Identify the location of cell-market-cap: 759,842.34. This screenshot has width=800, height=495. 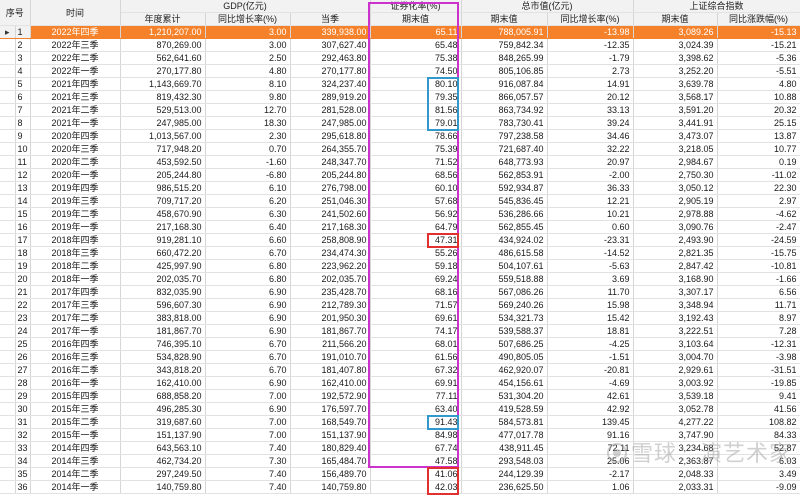
(504, 45).